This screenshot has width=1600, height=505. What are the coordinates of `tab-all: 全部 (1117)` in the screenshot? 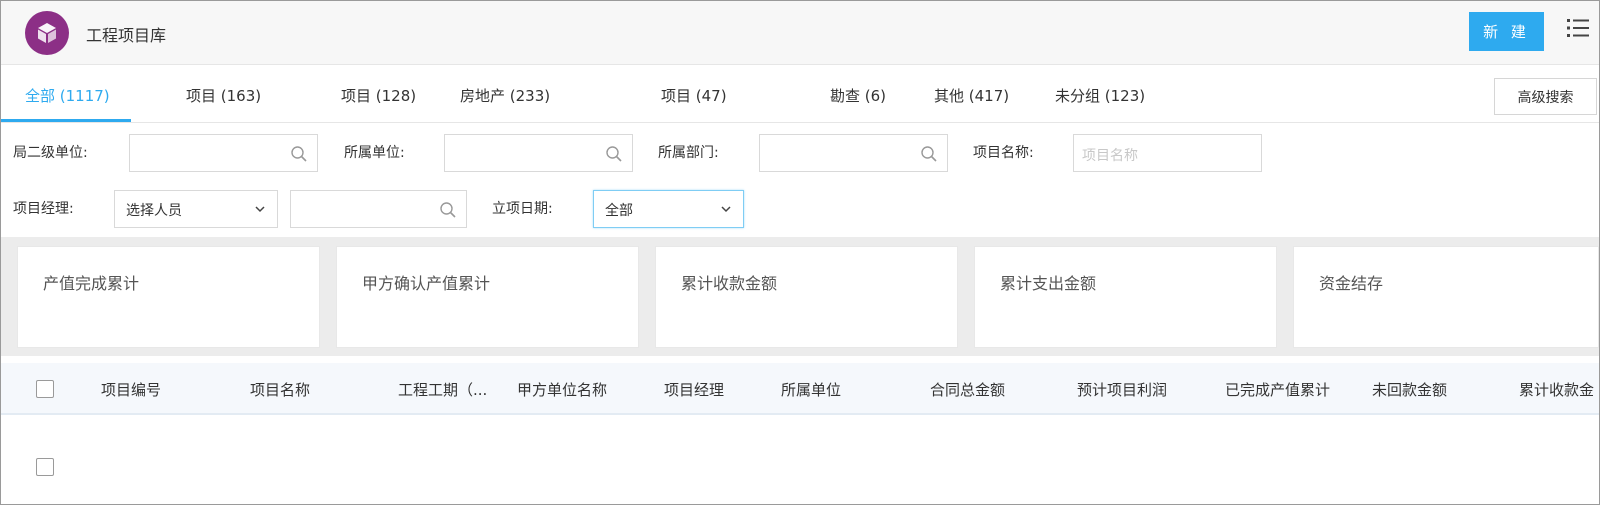 It's located at (67, 95).